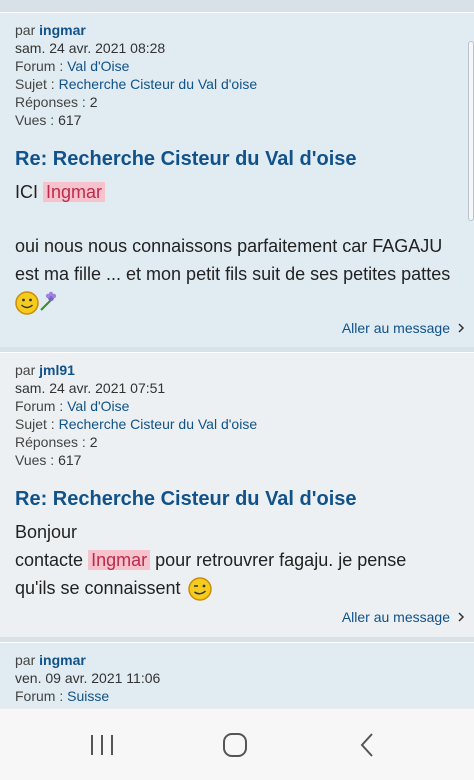 The image size is (474, 780). I want to click on recent-apps-icon, so click(102, 745).